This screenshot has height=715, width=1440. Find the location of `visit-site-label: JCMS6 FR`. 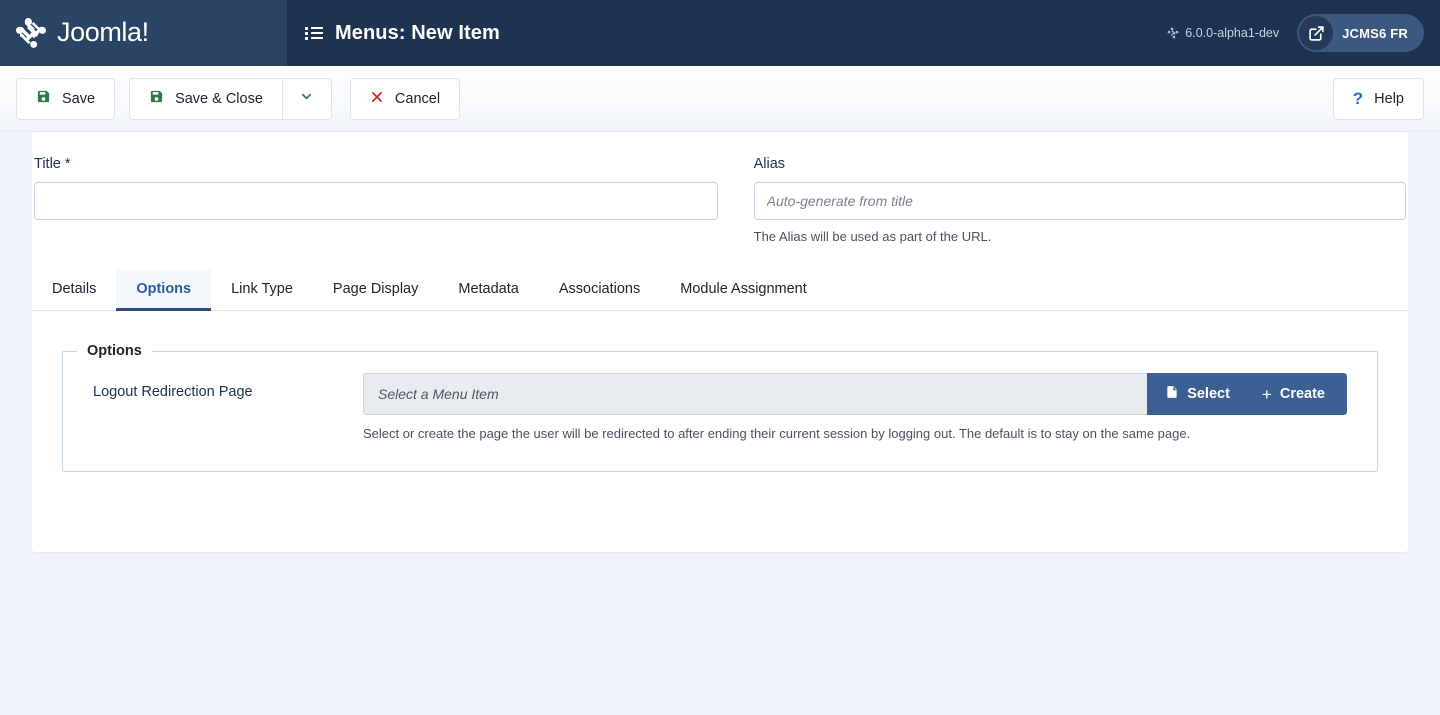

visit-site-label: JCMS6 FR is located at coordinates (1375, 33).